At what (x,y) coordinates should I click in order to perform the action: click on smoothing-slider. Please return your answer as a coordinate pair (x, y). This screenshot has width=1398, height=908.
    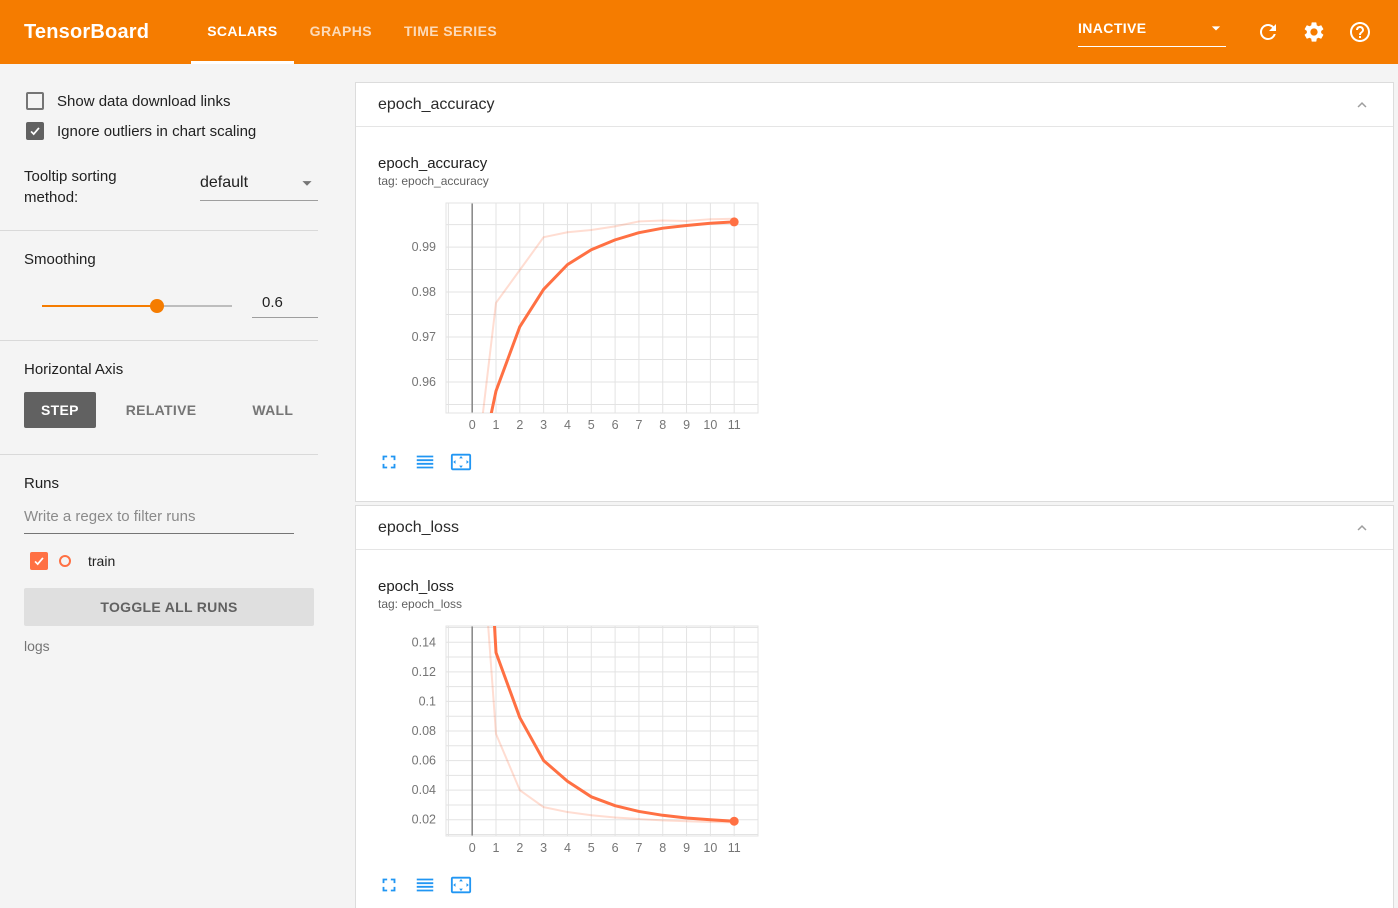
    Looking at the image, I should click on (137, 306).